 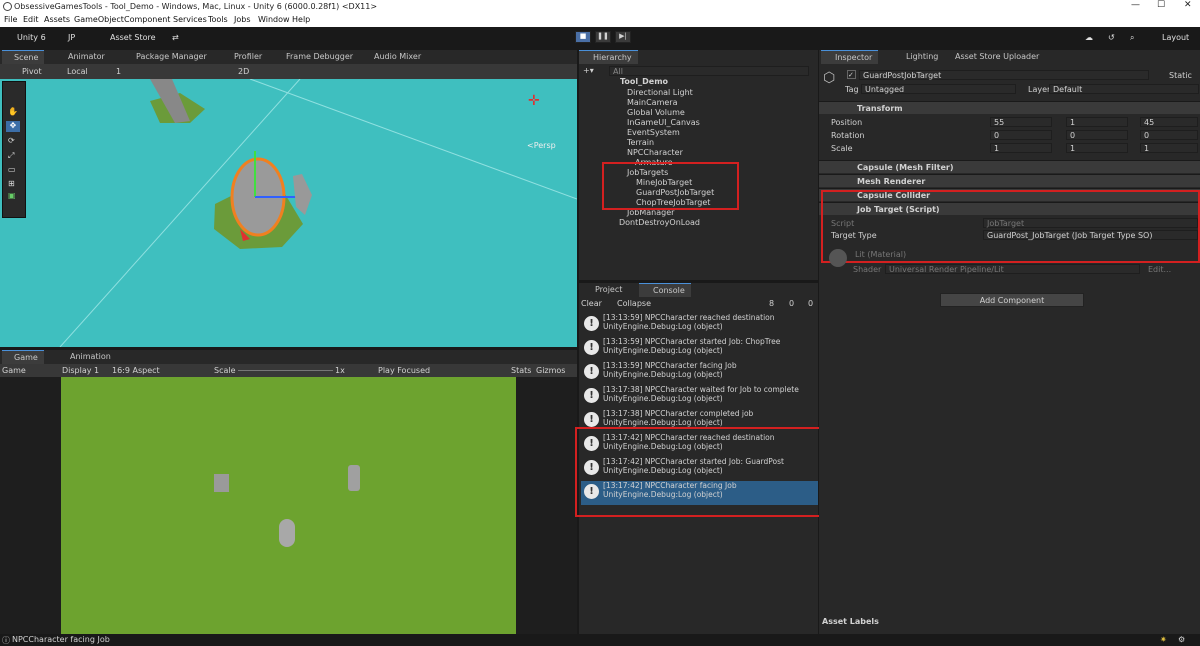 What do you see at coordinates (1169, 148) in the screenshot?
I see `scale-z-field: 1` at bounding box center [1169, 148].